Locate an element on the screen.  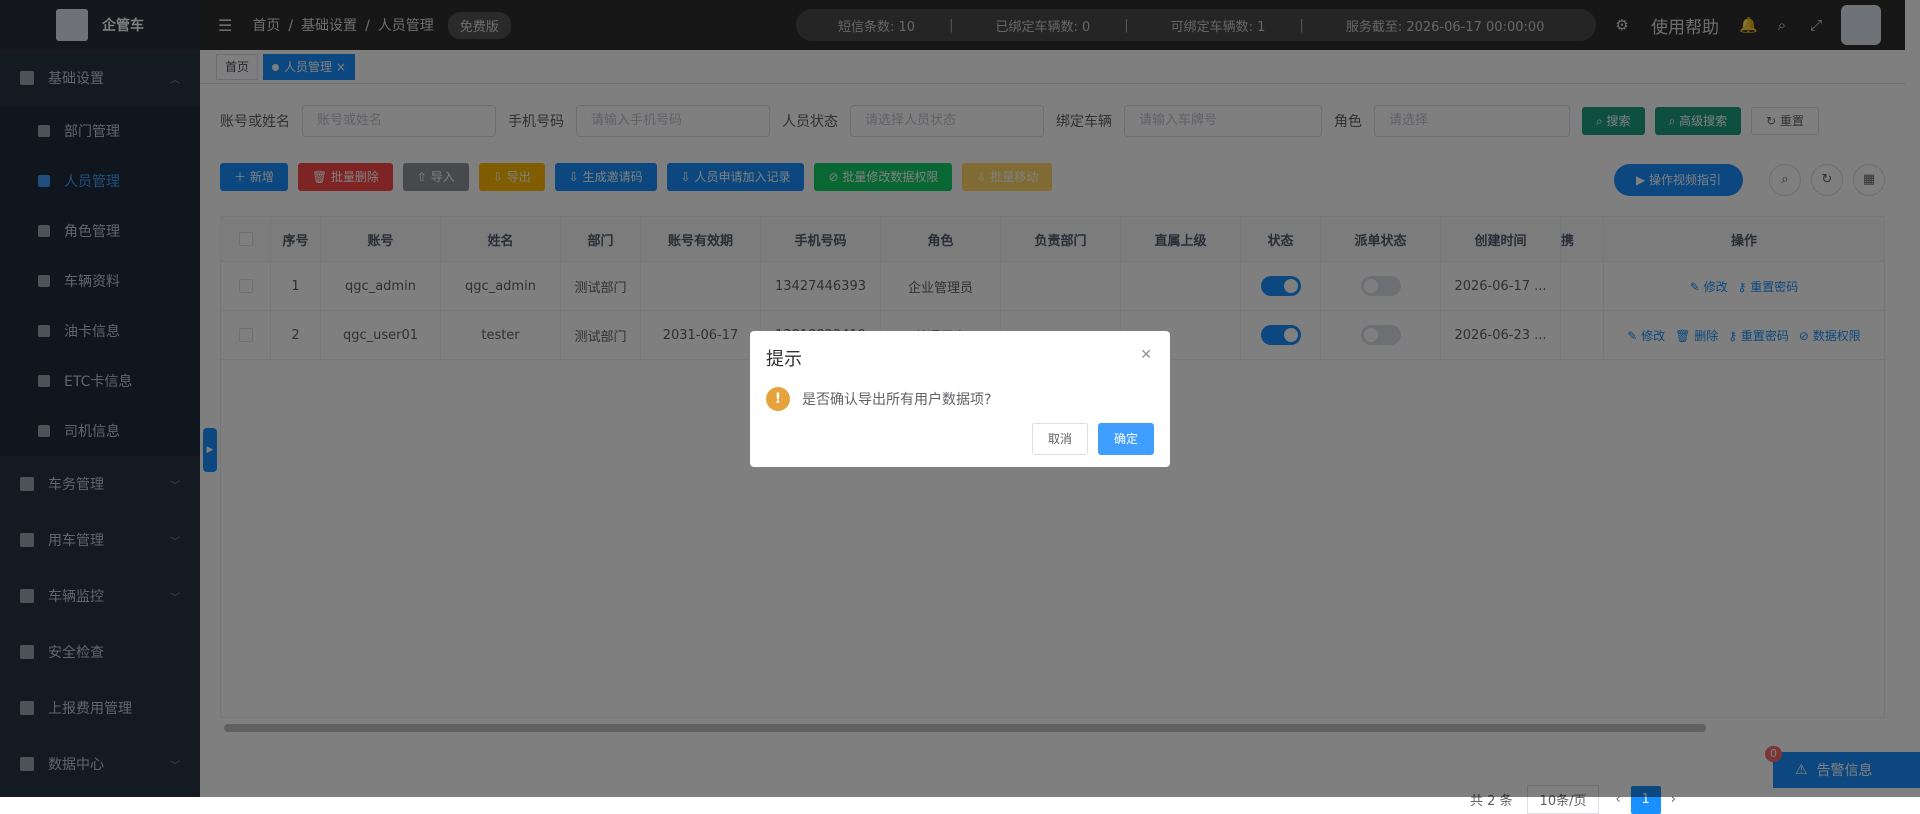
dialog-title: 提示 is located at coordinates (784, 359).